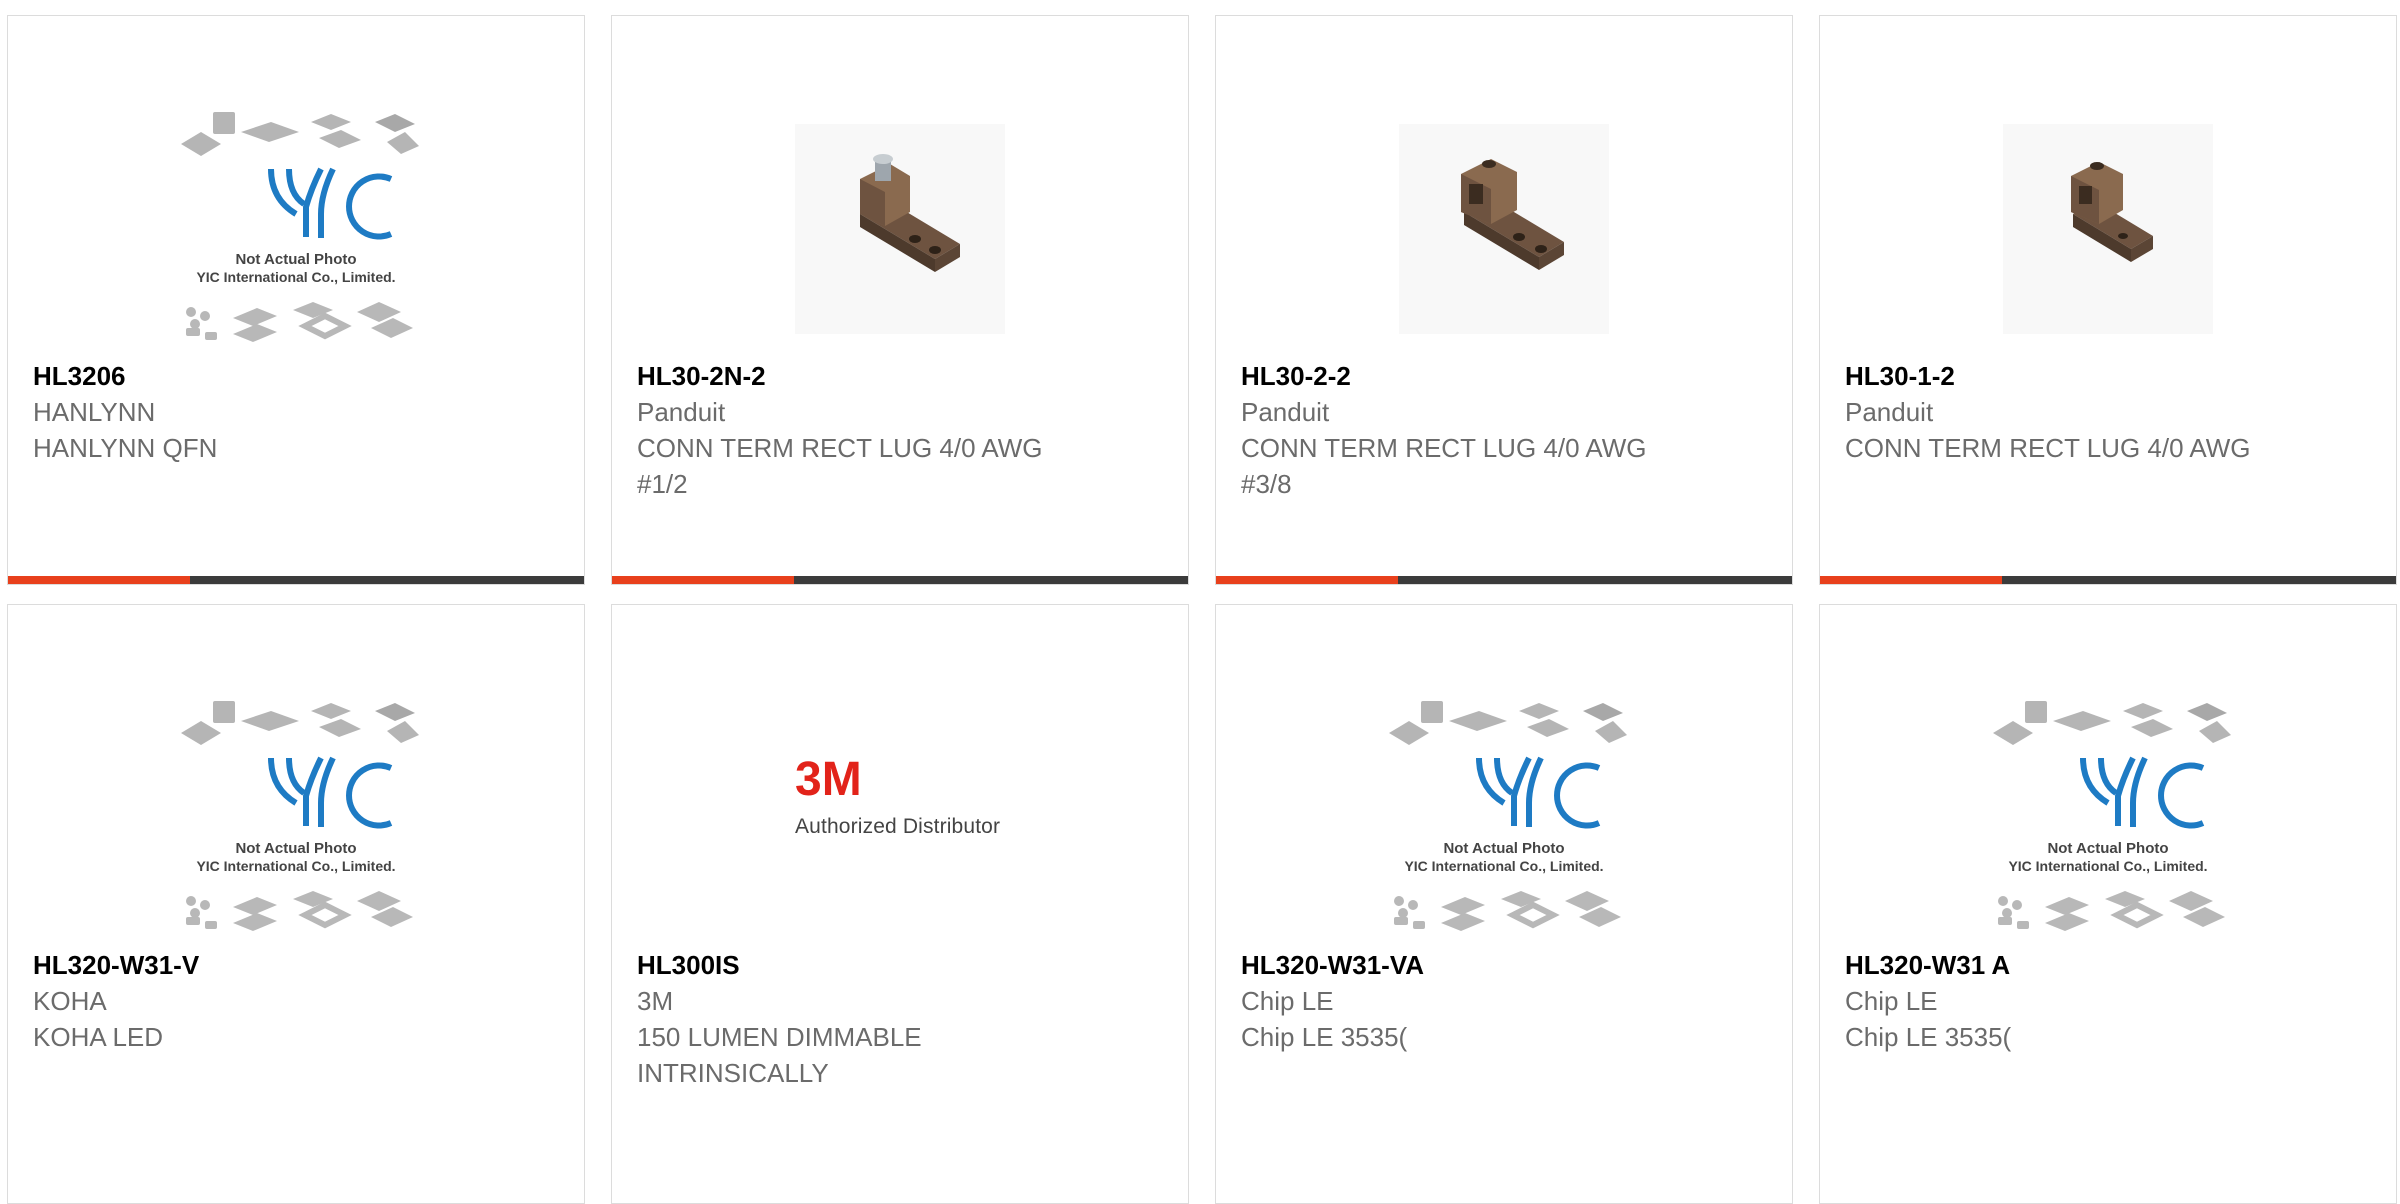 This screenshot has width=2400, height=1204. Describe the element at coordinates (98, 1037) in the screenshot. I see `product-description: KOHA LED` at that location.